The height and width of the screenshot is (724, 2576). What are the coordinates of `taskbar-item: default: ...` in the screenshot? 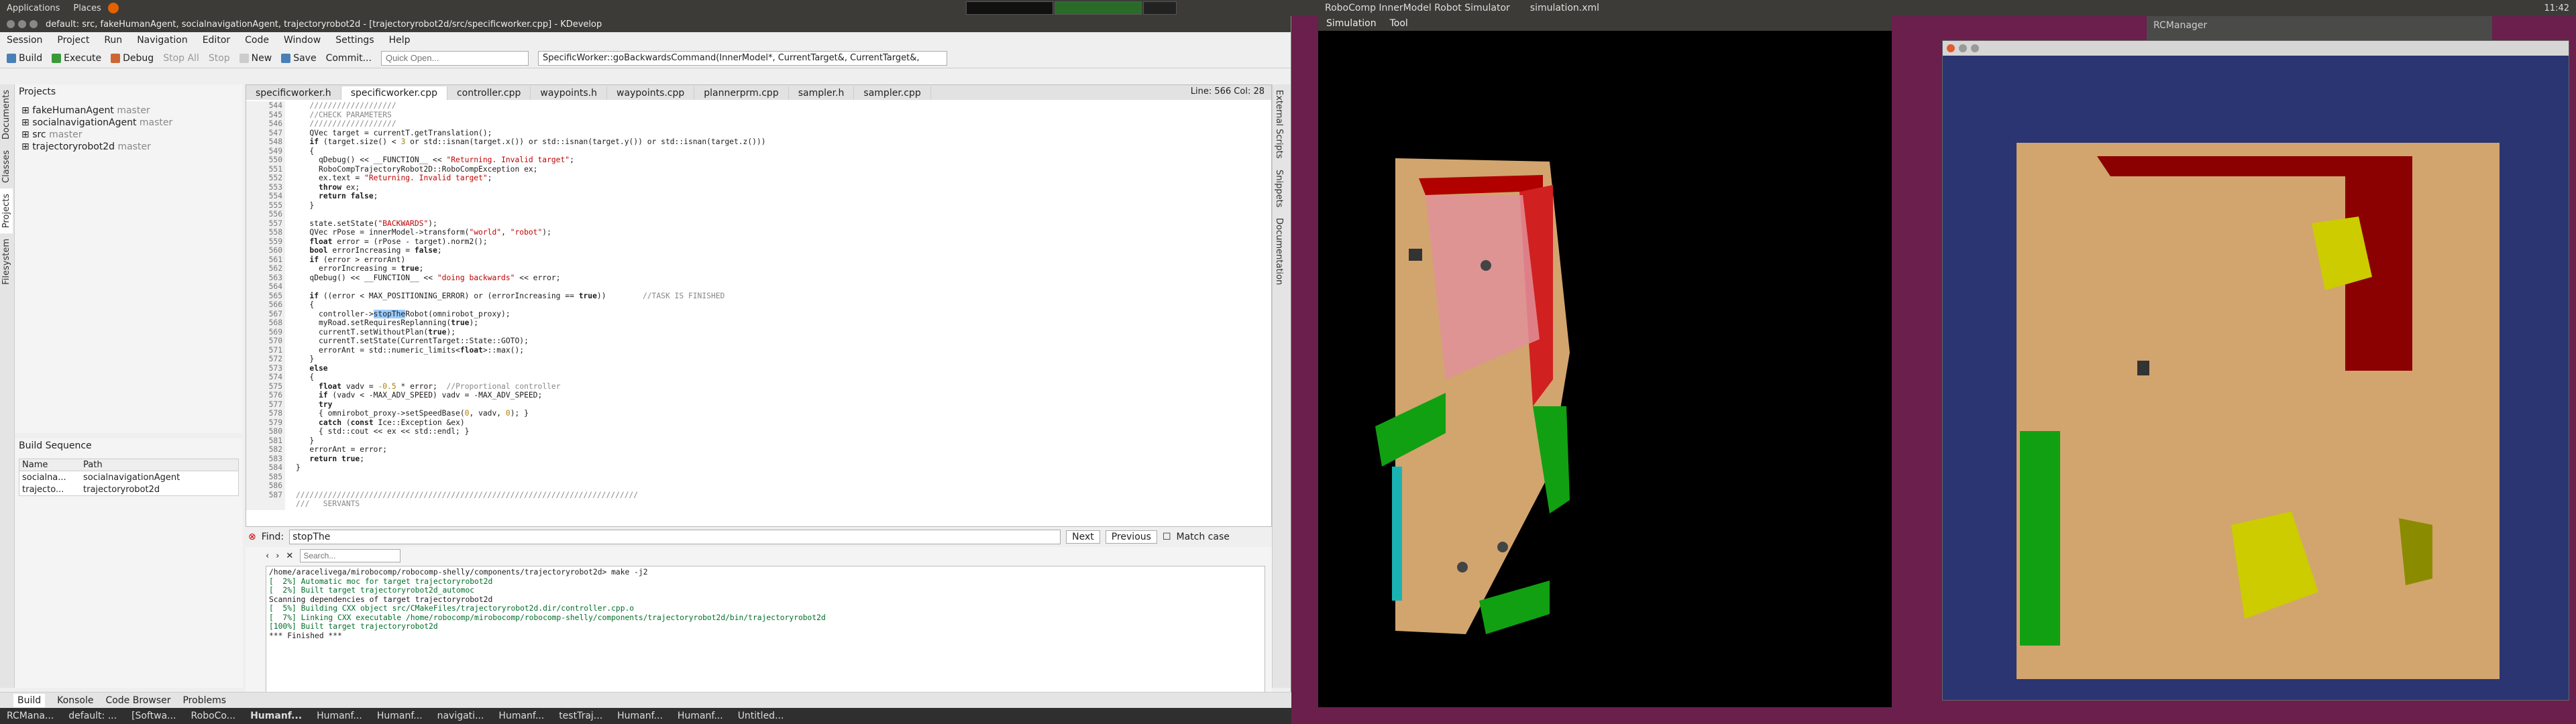 It's located at (92, 716).